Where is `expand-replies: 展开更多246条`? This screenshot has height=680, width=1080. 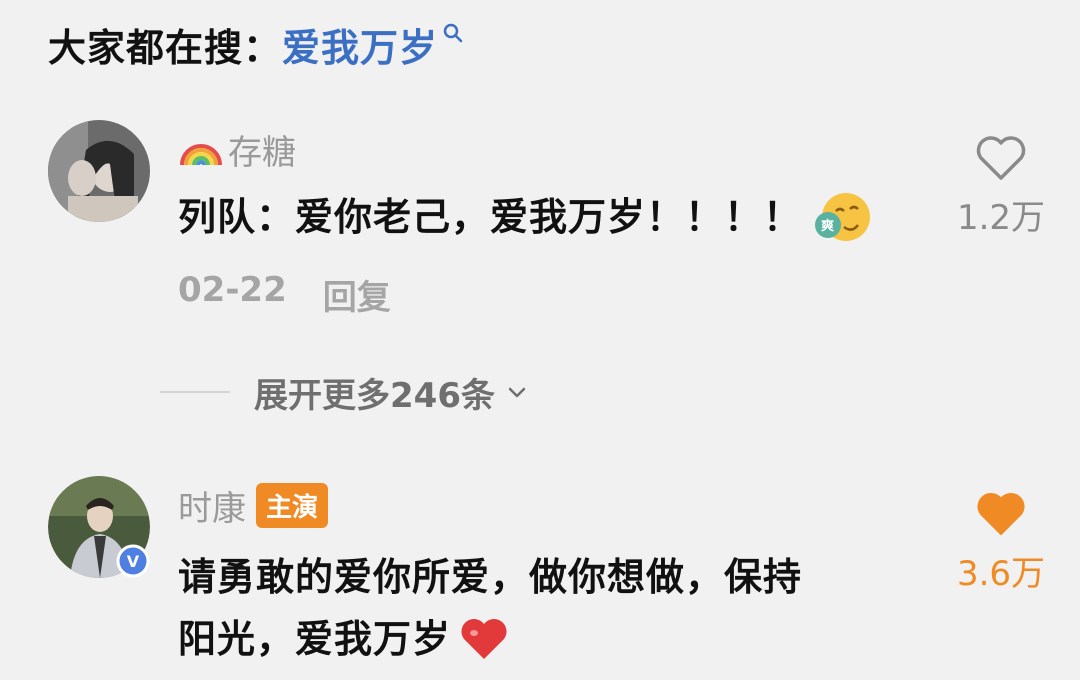
expand-replies: 展开更多246条 is located at coordinates (343, 392).